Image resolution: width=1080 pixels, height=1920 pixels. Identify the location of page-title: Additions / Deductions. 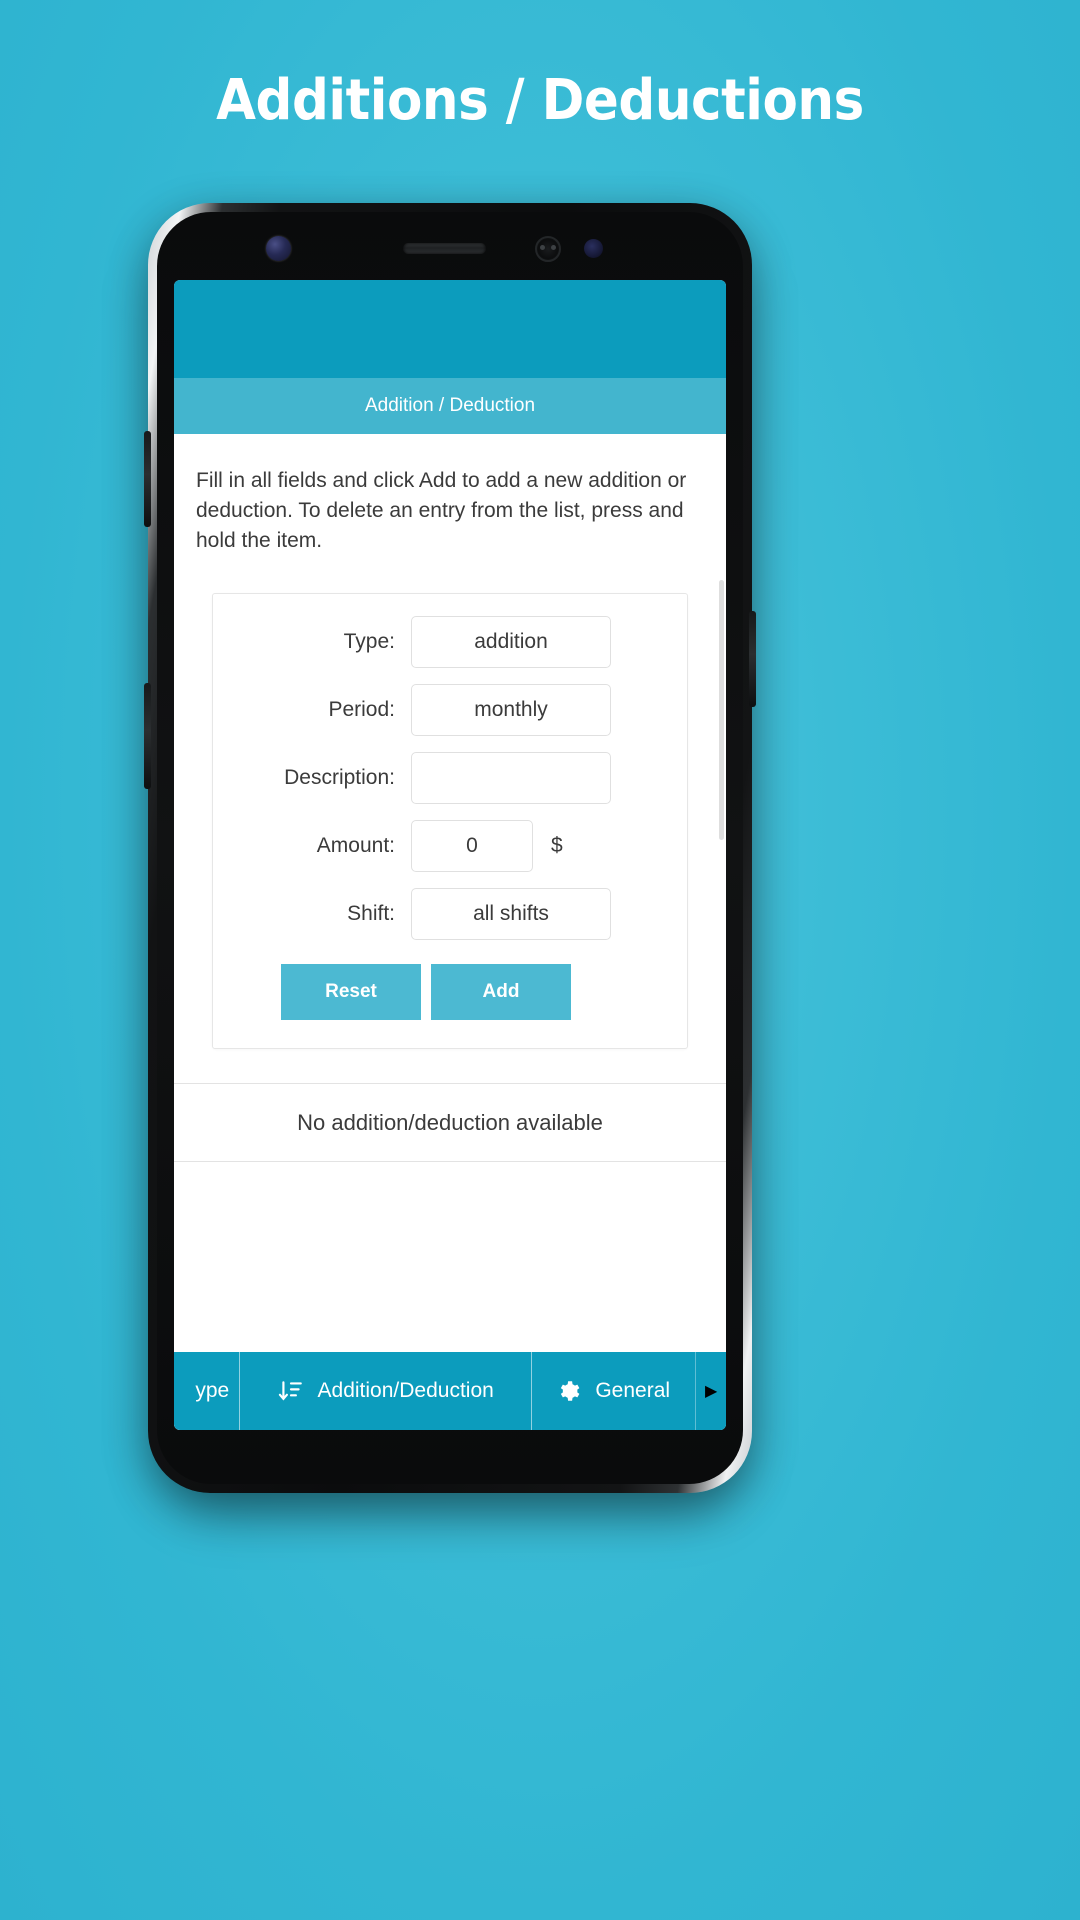
(540, 100).